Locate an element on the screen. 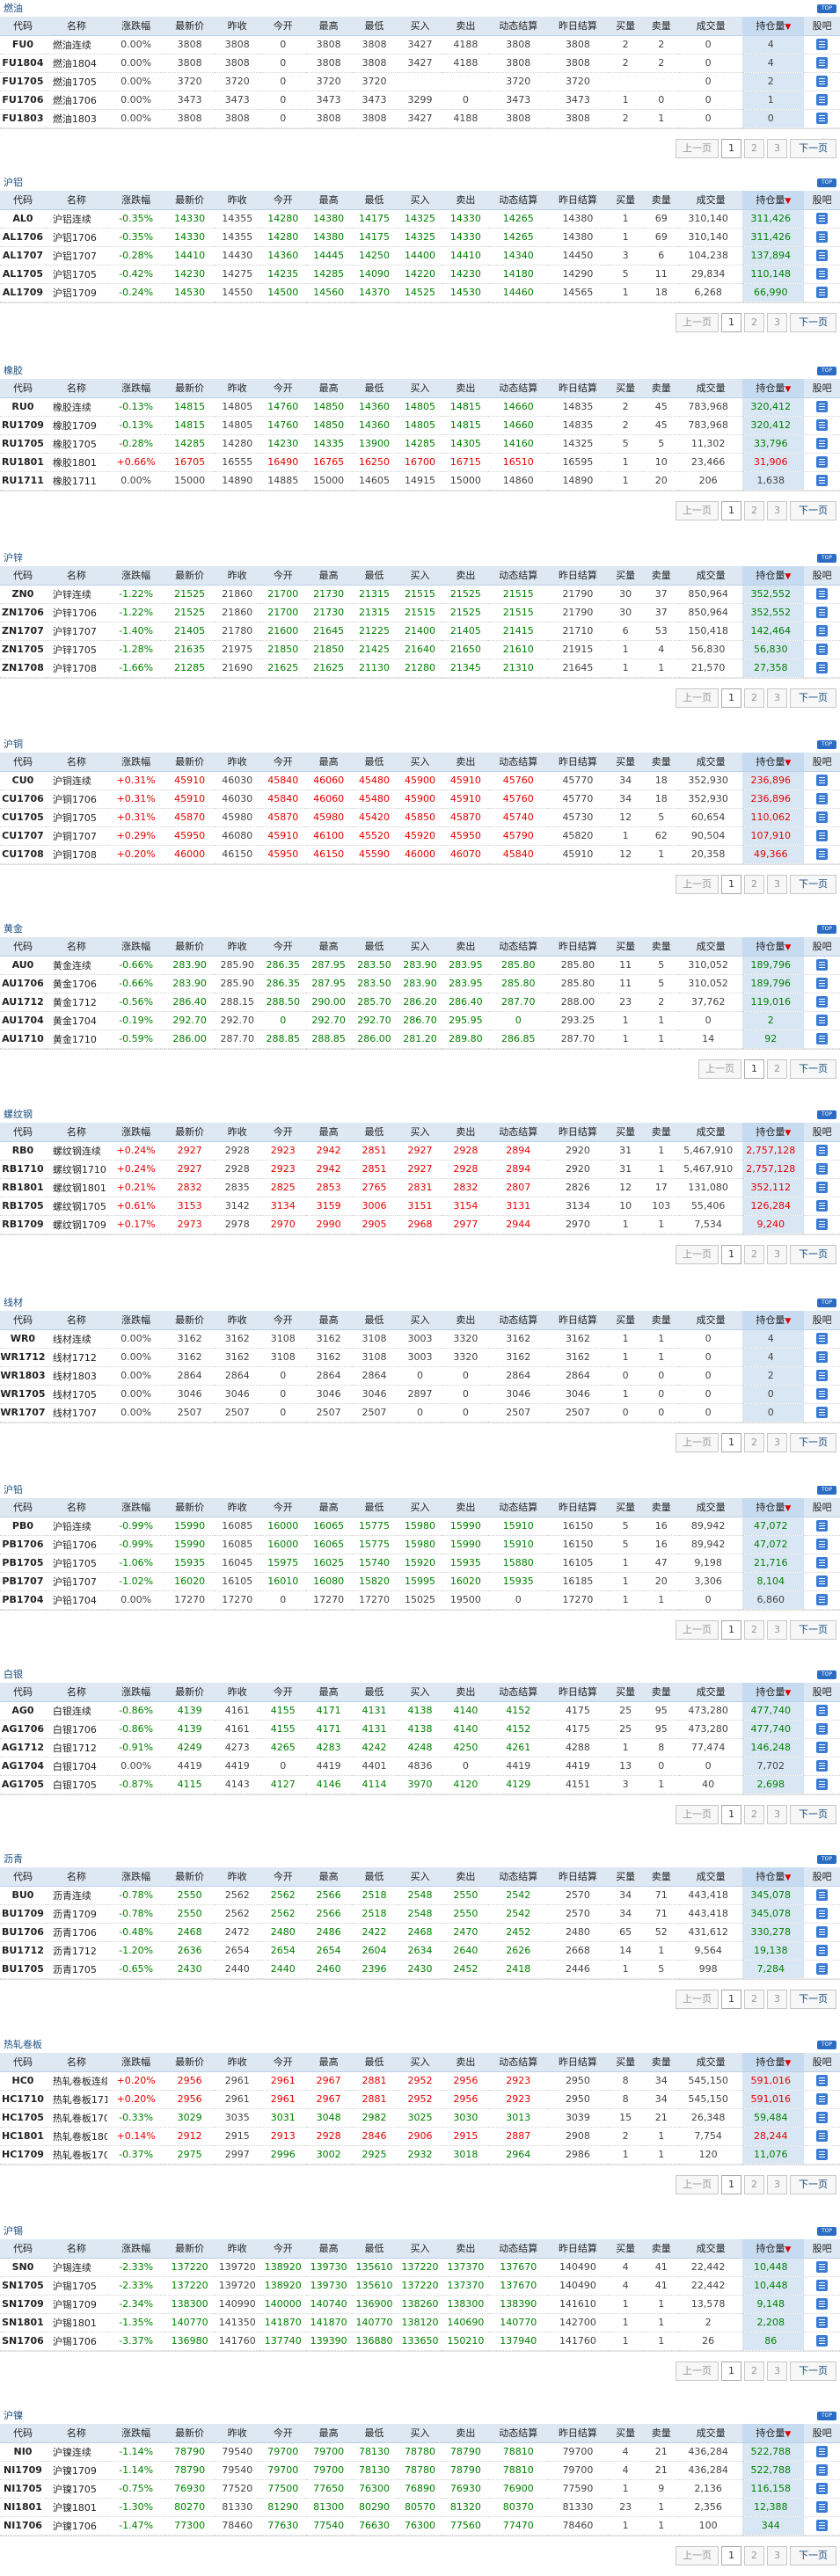 The height and width of the screenshot is (2576, 840). contract-name-link: 线材连续 is located at coordinates (76, 1339).